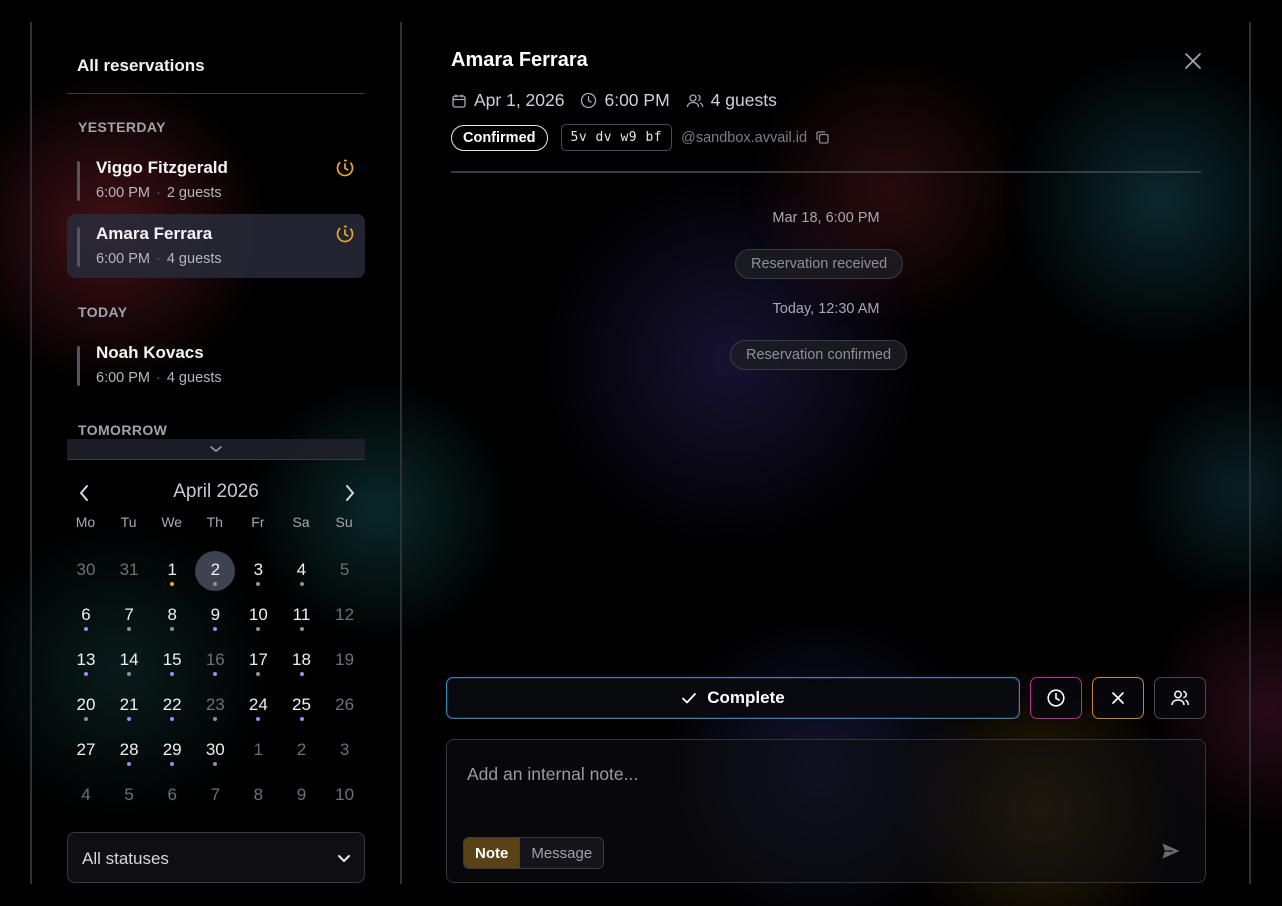 The height and width of the screenshot is (906, 1282). Describe the element at coordinates (302, 616) in the screenshot. I see `calendar-day: 11` at that location.